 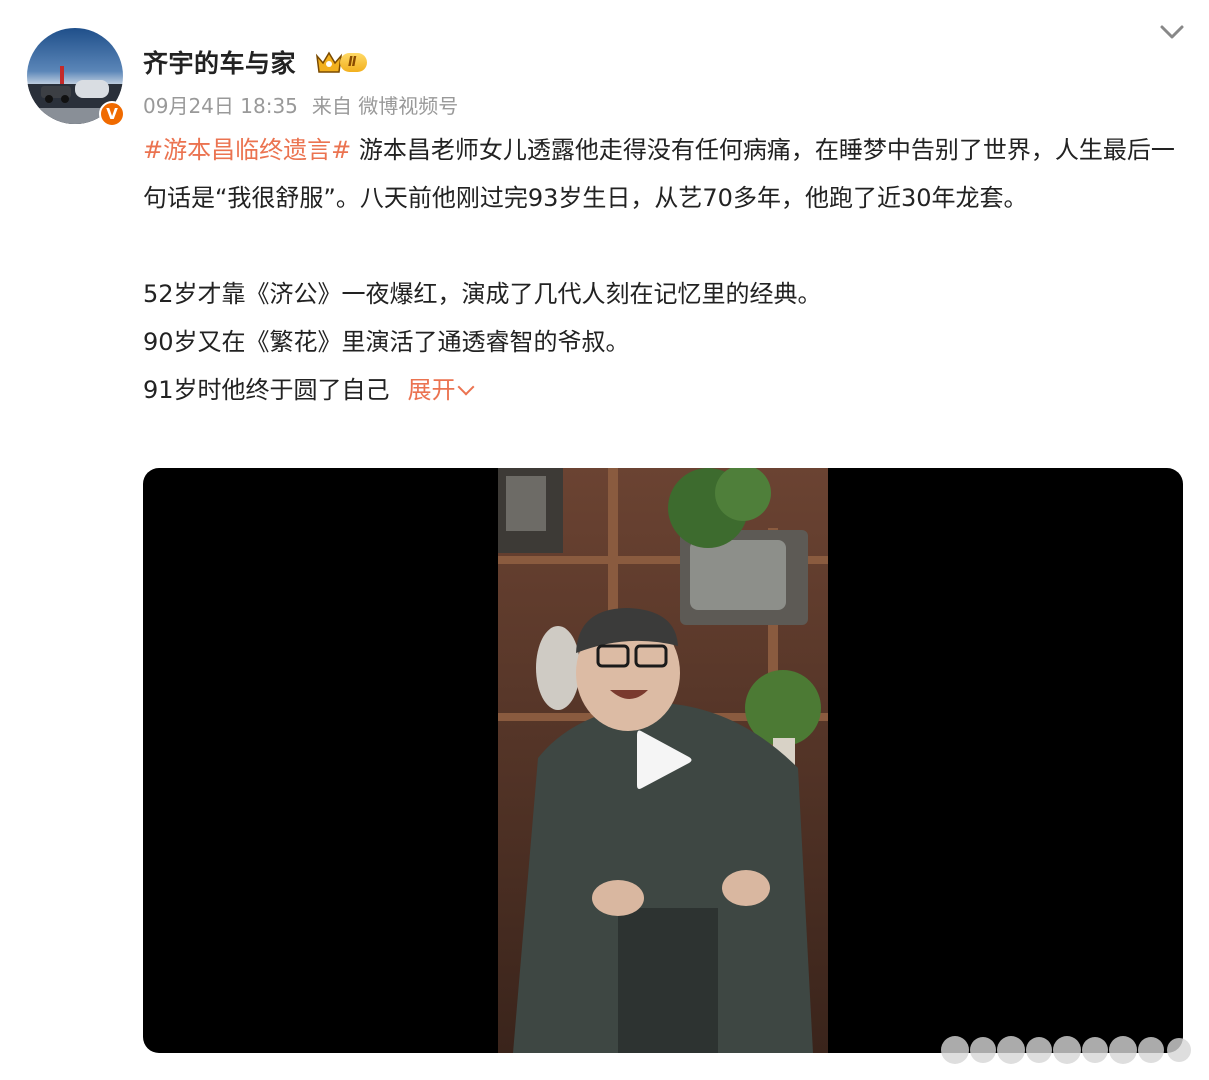 I want to click on author-name: 齐宇的车与家, so click(x=219, y=62).